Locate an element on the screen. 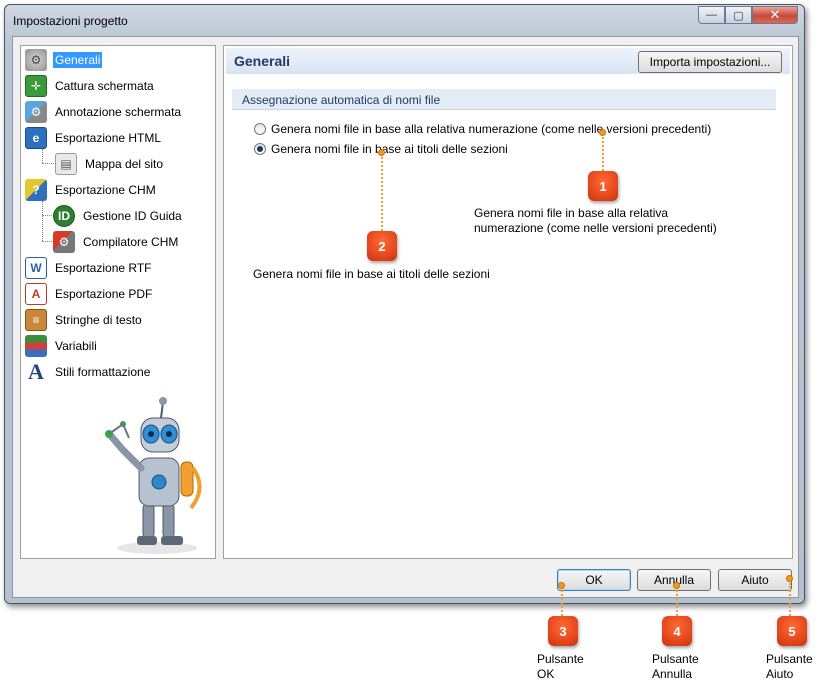  tree-item-label: Generali is located at coordinates (78, 60).